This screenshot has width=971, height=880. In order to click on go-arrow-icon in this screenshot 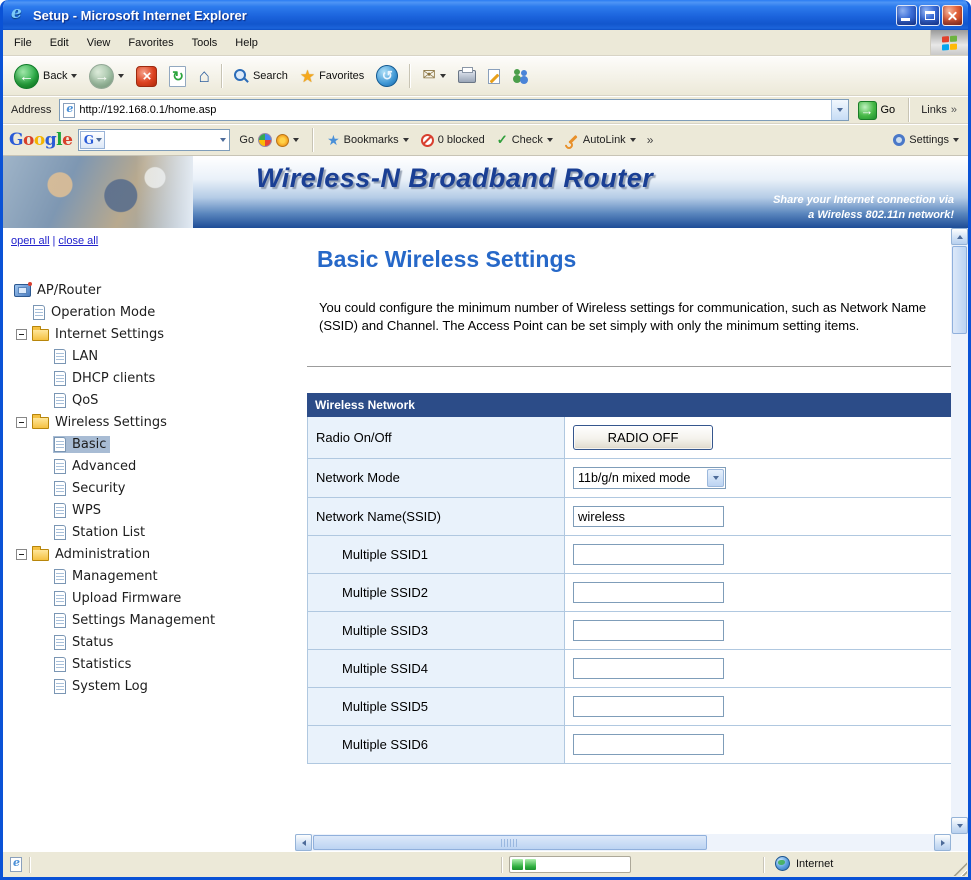, I will do `click(867, 110)`.